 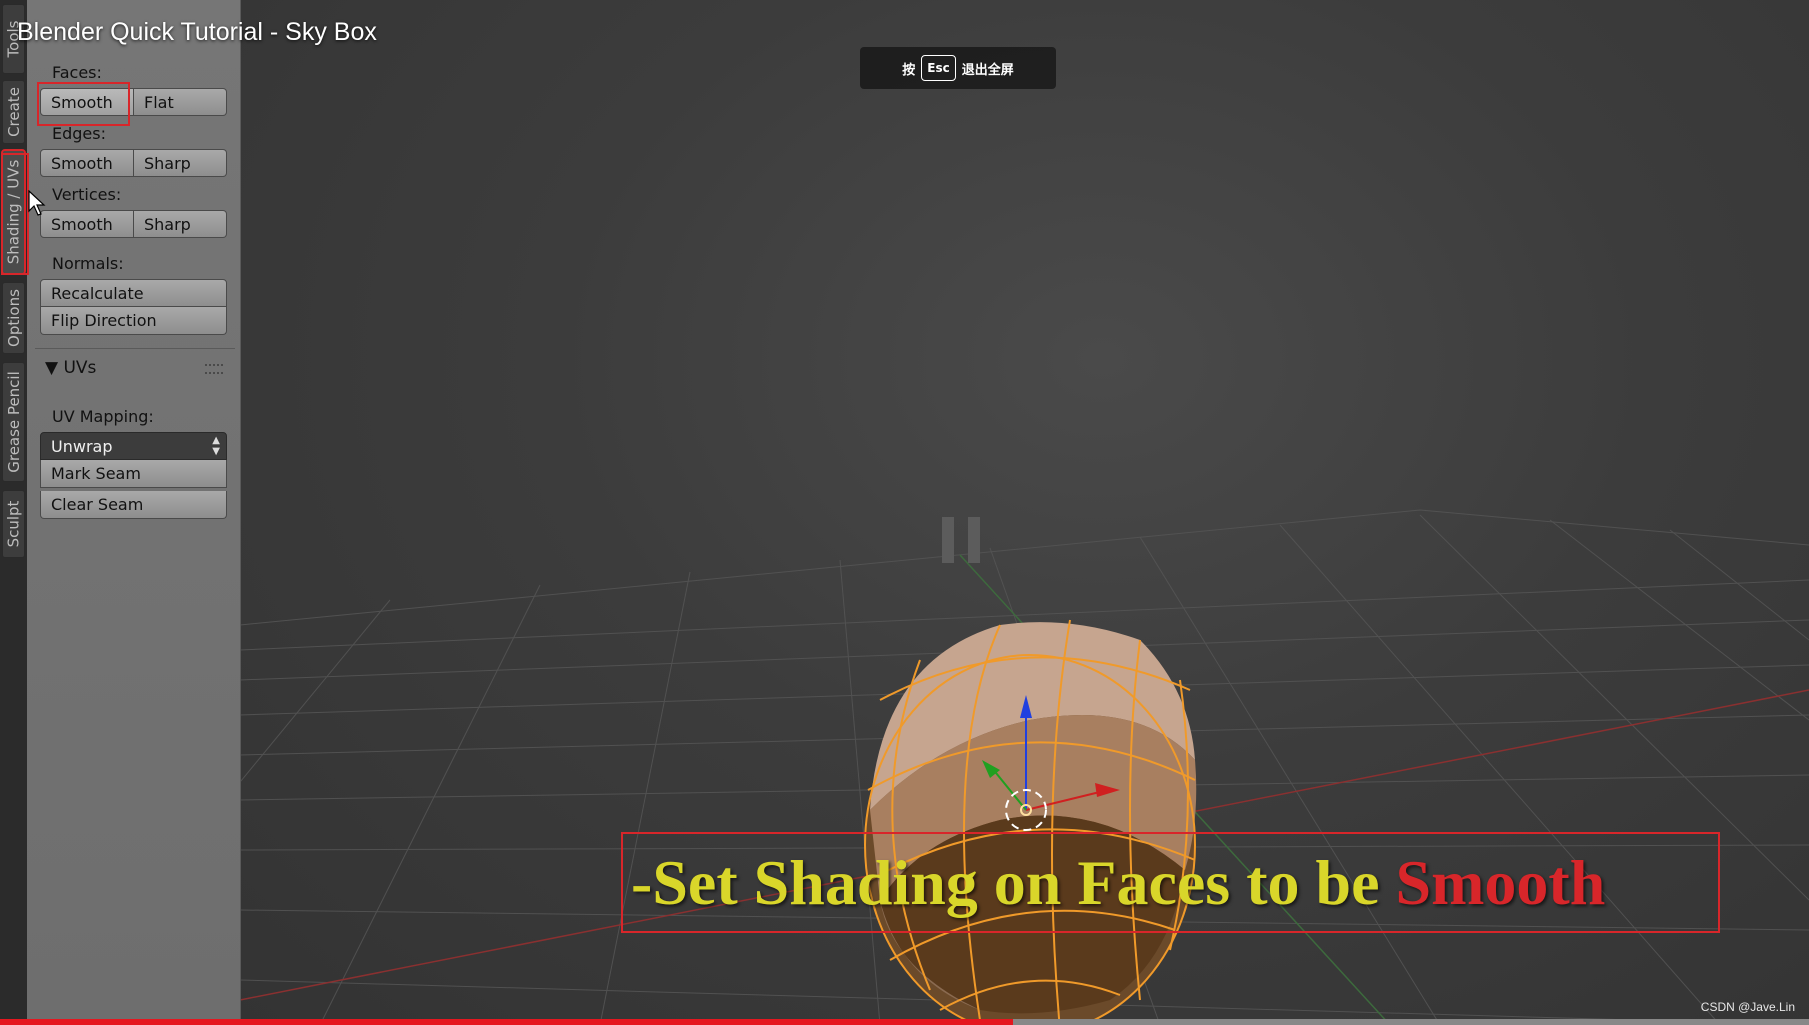 I want to click on tab-sculpt: Sculpt, so click(x=13, y=524).